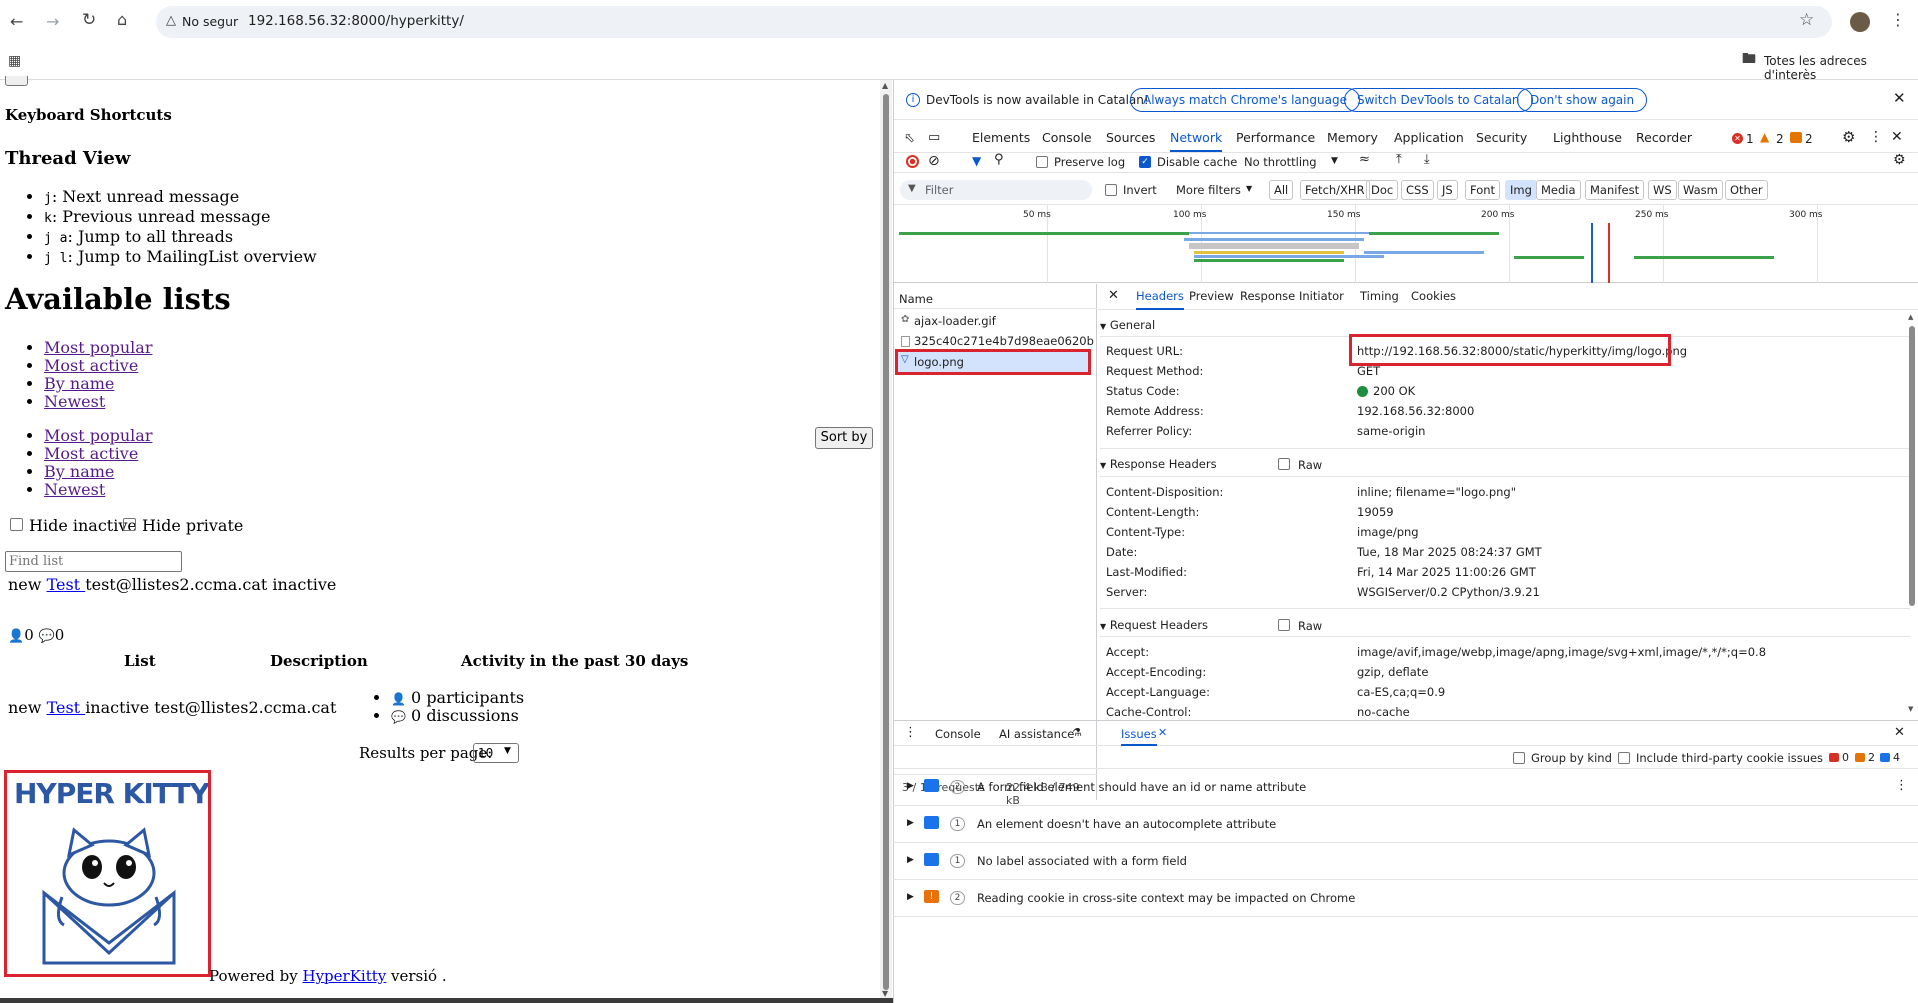 Image resolution: width=1918 pixels, height=1003 pixels. I want to click on filter-type-media: Media, so click(1558, 190).